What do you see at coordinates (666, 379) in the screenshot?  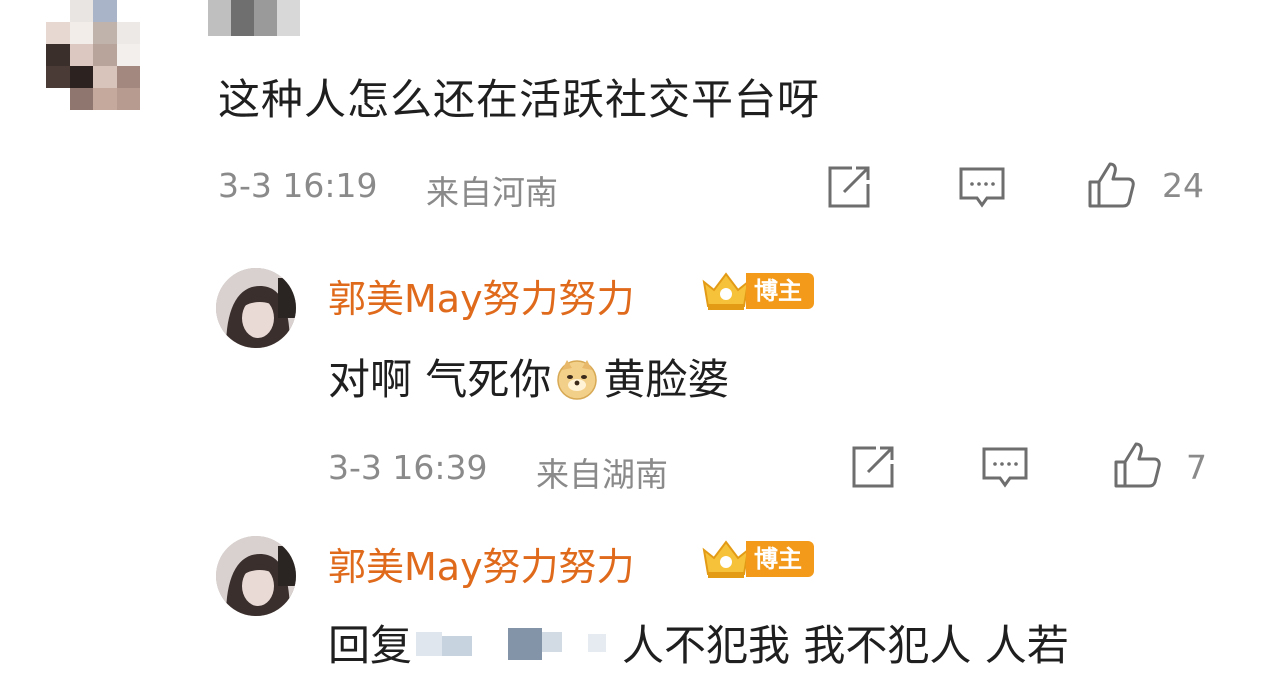 I see `reply-text-part-2: 黄脸婆` at bounding box center [666, 379].